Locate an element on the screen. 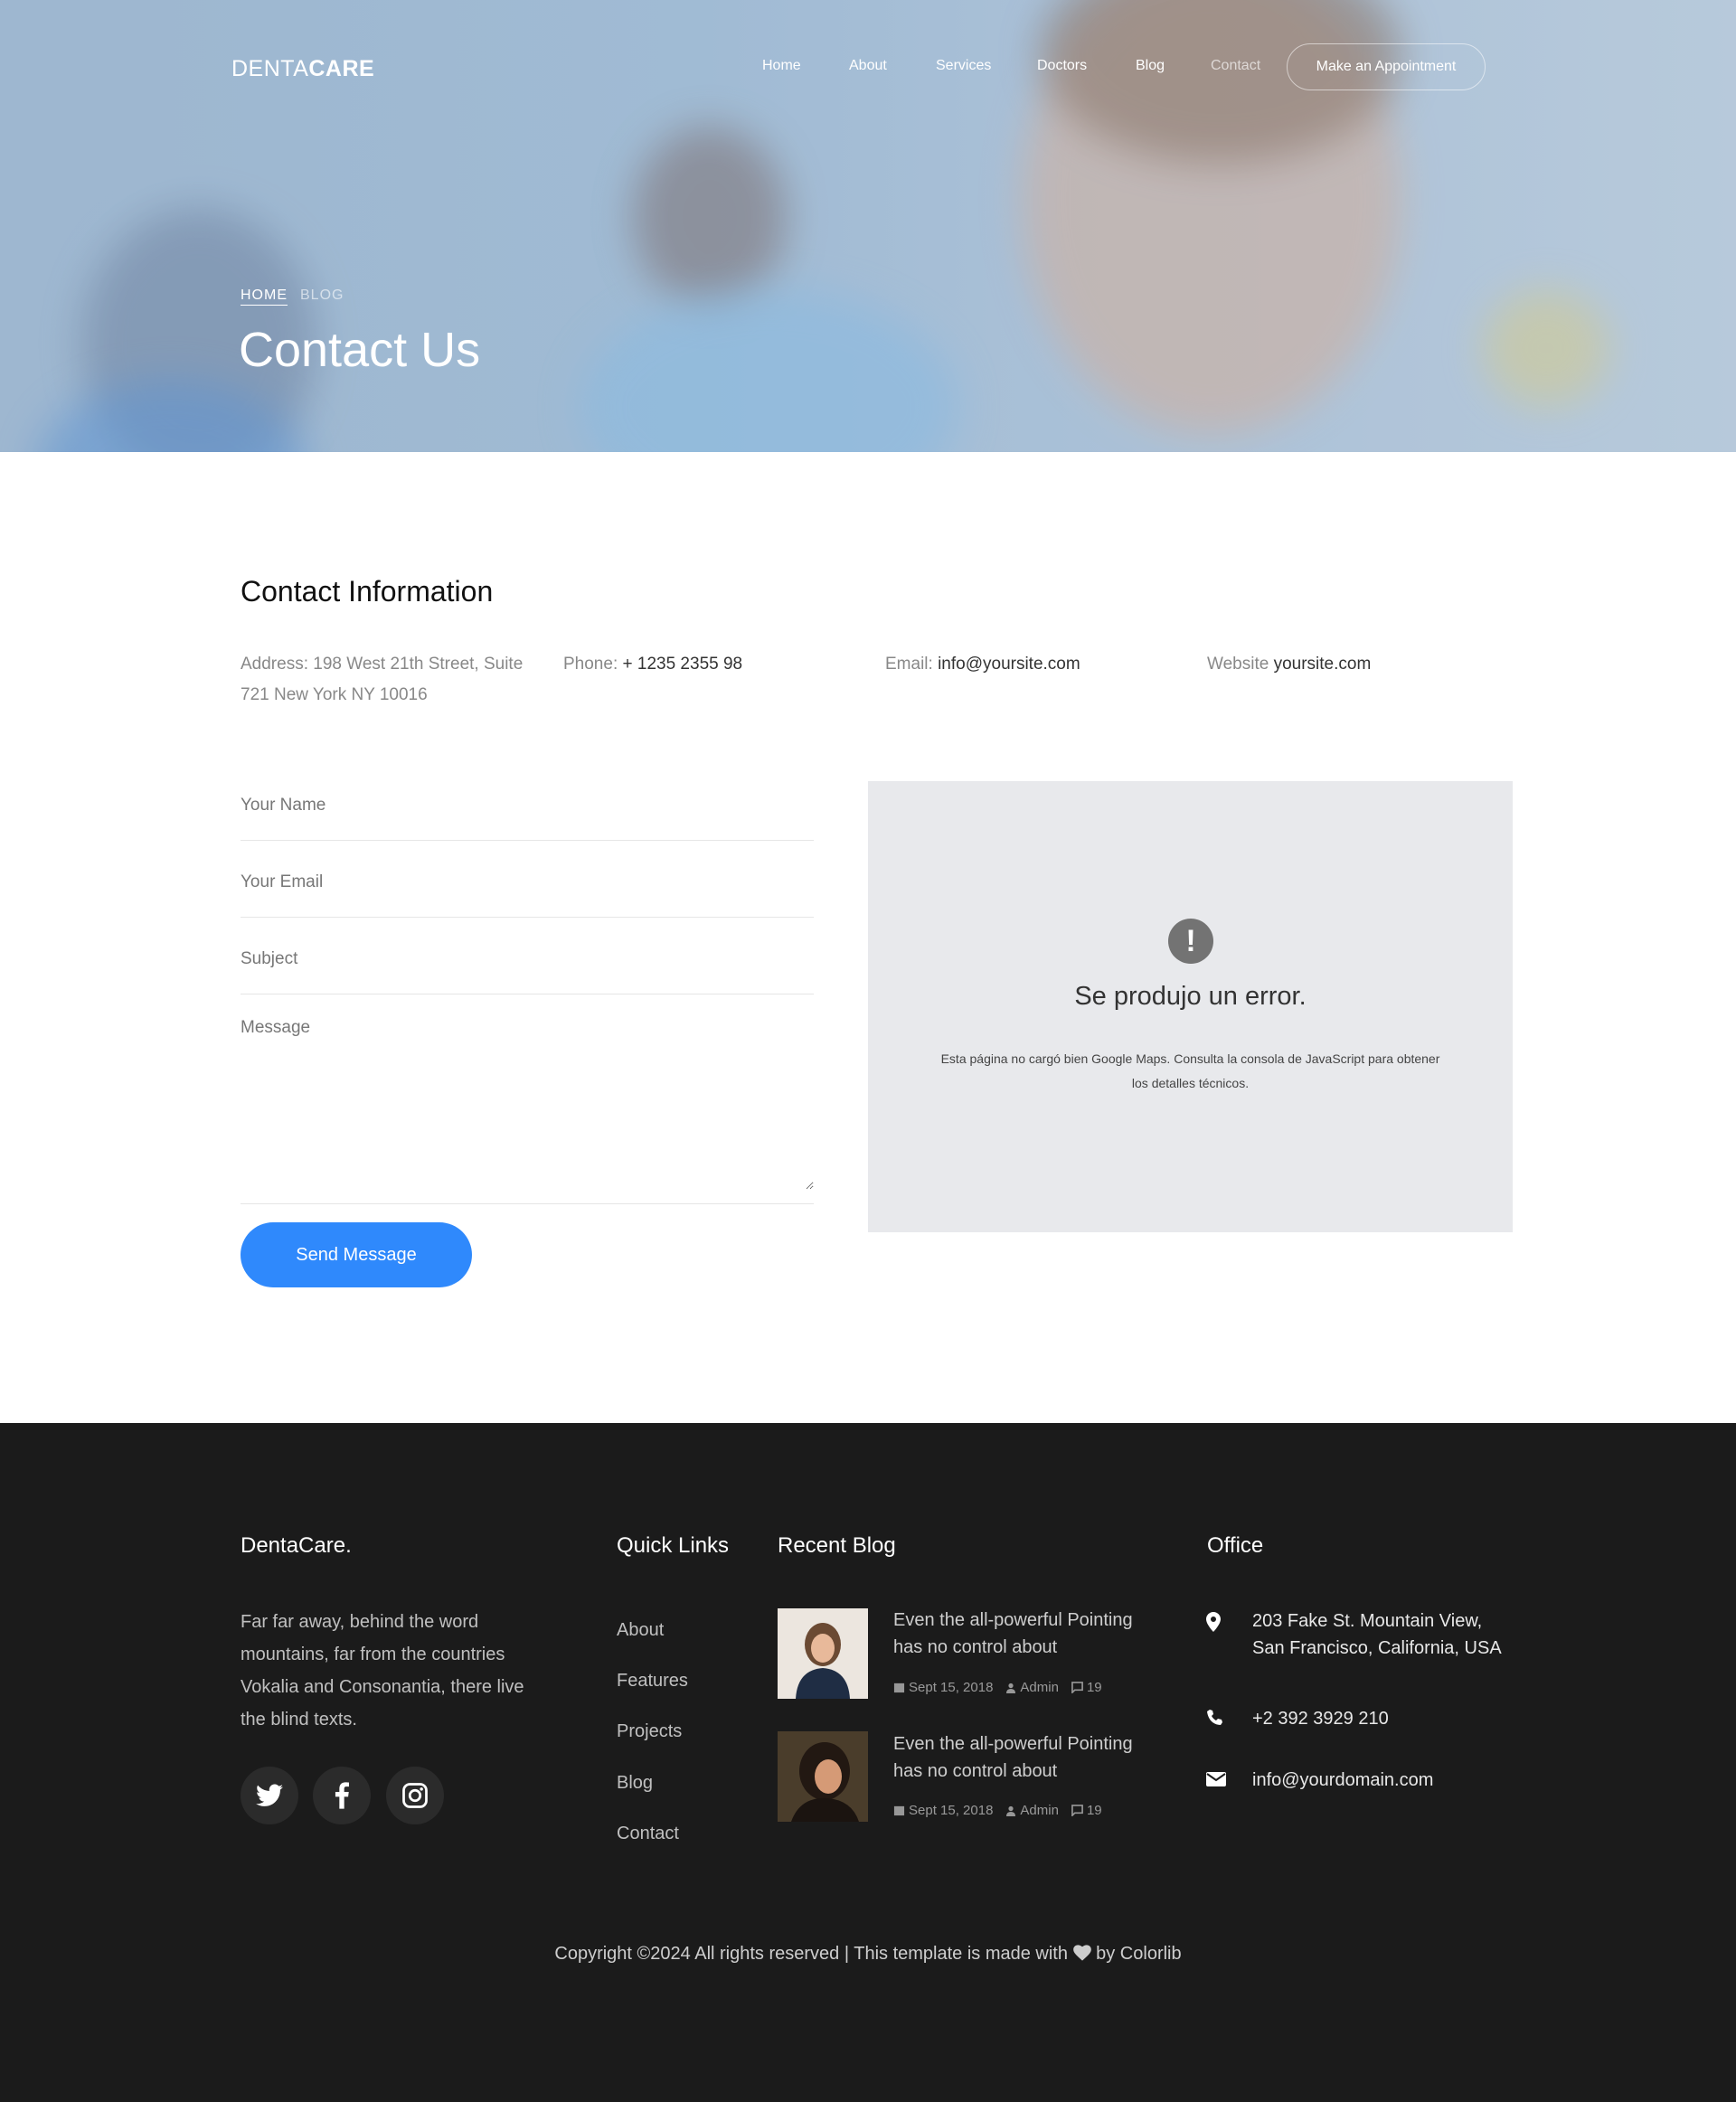 The image size is (1736, 2102). website-value: yoursite.com is located at coordinates (1323, 664).